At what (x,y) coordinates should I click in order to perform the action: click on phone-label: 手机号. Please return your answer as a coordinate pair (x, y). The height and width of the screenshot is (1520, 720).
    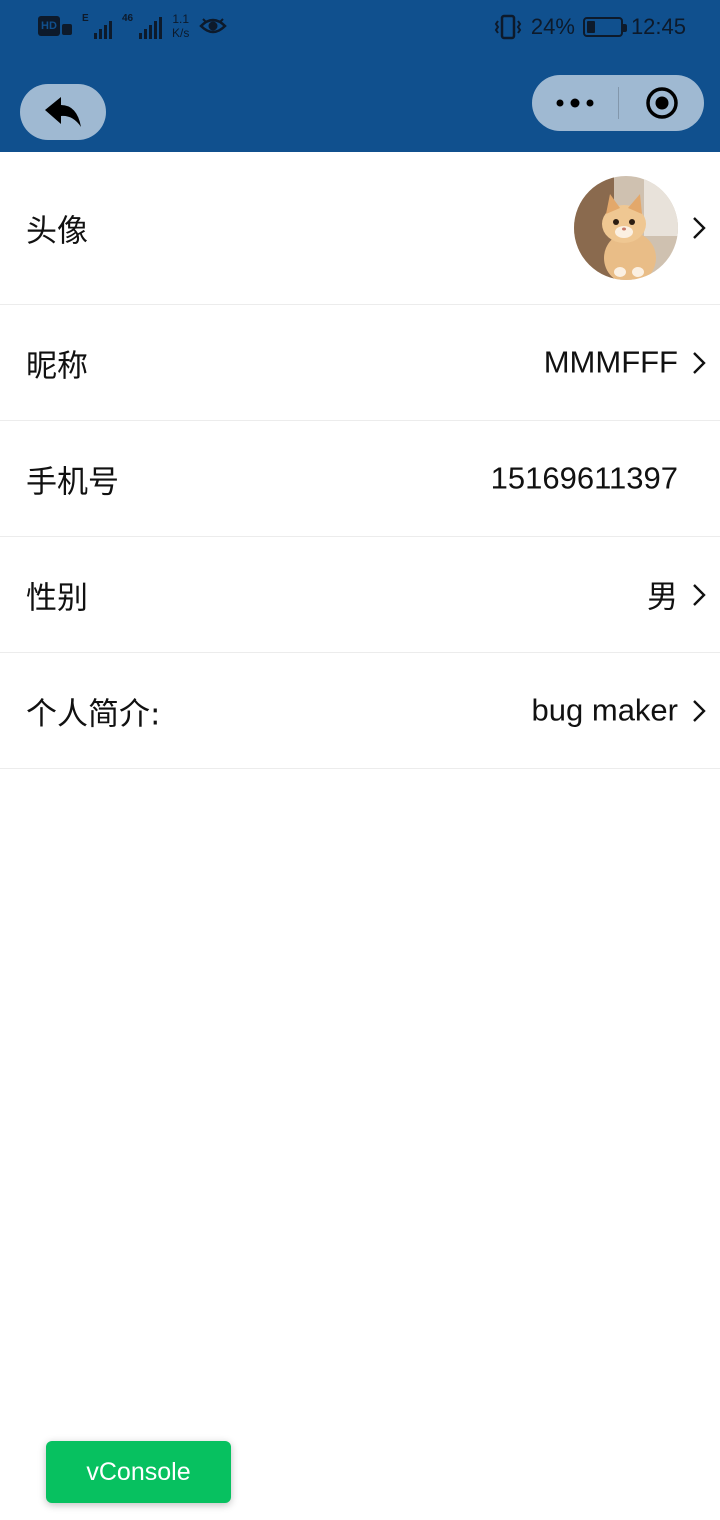
    Looking at the image, I should click on (72, 482).